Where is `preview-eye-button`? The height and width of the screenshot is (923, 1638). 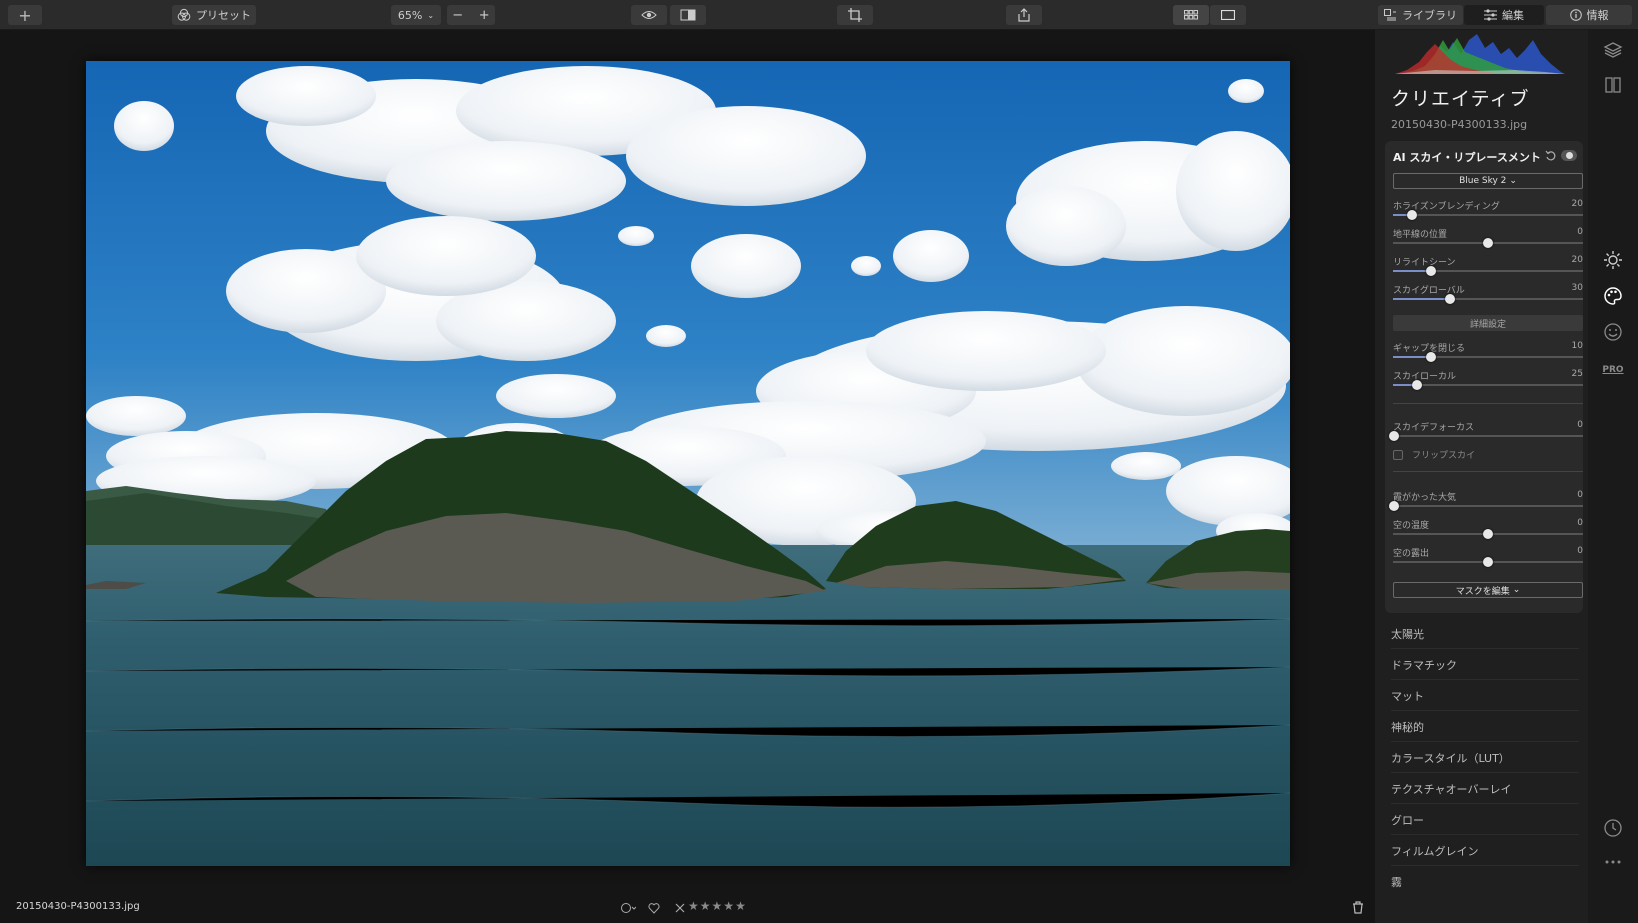 preview-eye-button is located at coordinates (649, 15).